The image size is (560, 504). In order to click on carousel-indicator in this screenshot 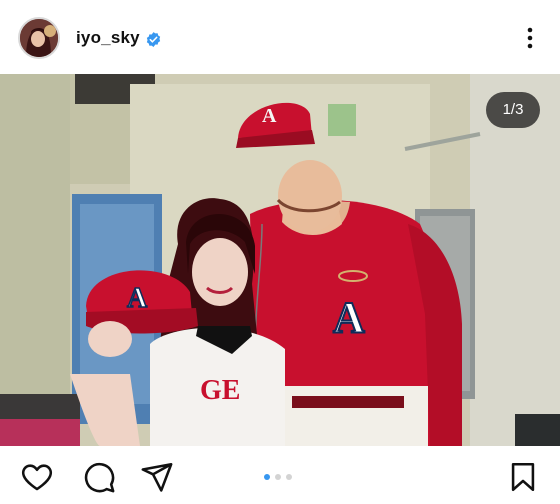, I will do `click(278, 478)`.